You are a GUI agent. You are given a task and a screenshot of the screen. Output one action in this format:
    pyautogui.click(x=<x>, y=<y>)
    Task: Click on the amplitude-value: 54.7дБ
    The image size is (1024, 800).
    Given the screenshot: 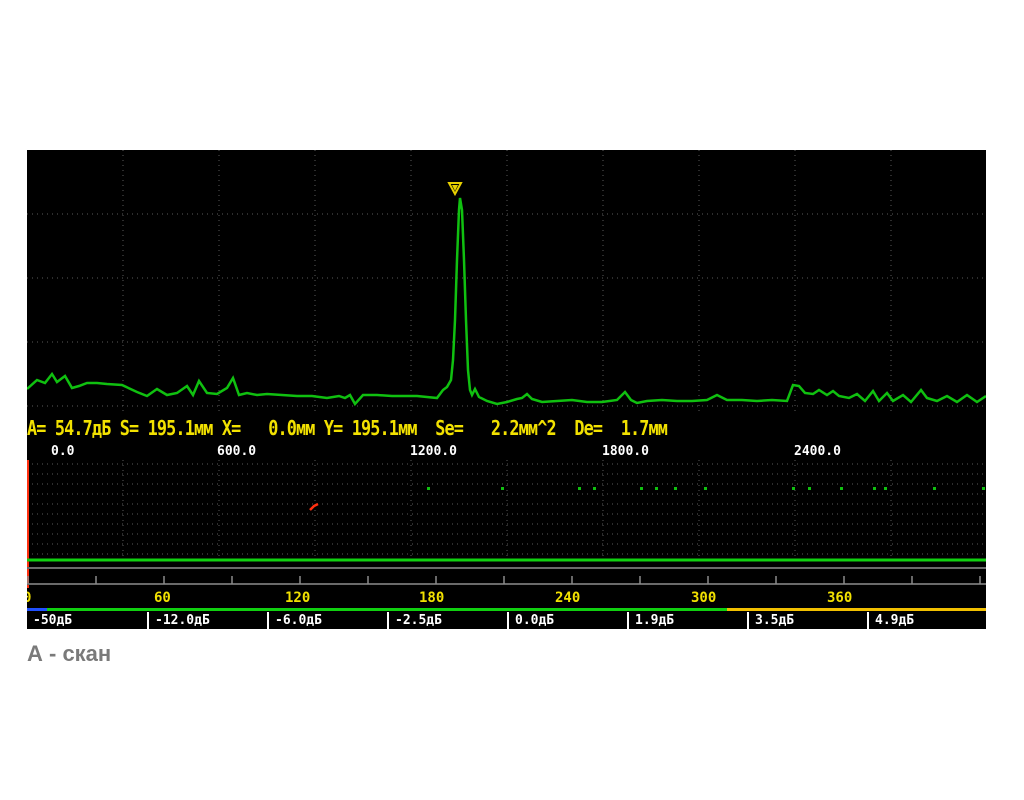 What is the action you would take?
    pyautogui.click(x=82, y=428)
    